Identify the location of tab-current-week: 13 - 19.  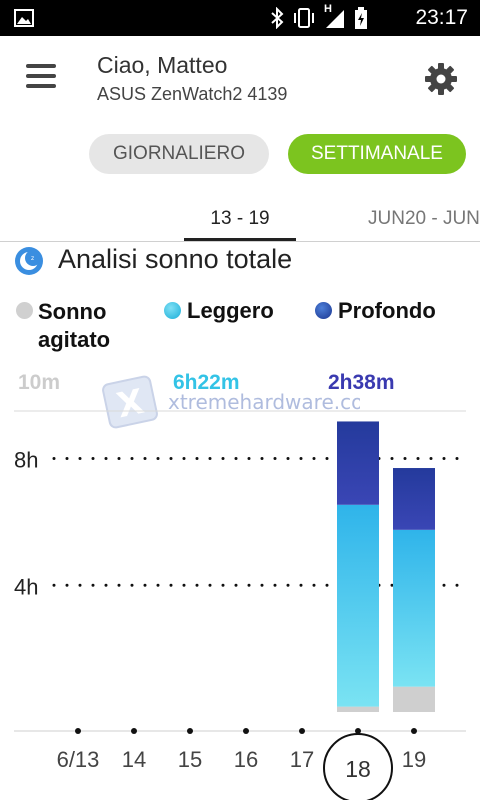
(240, 224).